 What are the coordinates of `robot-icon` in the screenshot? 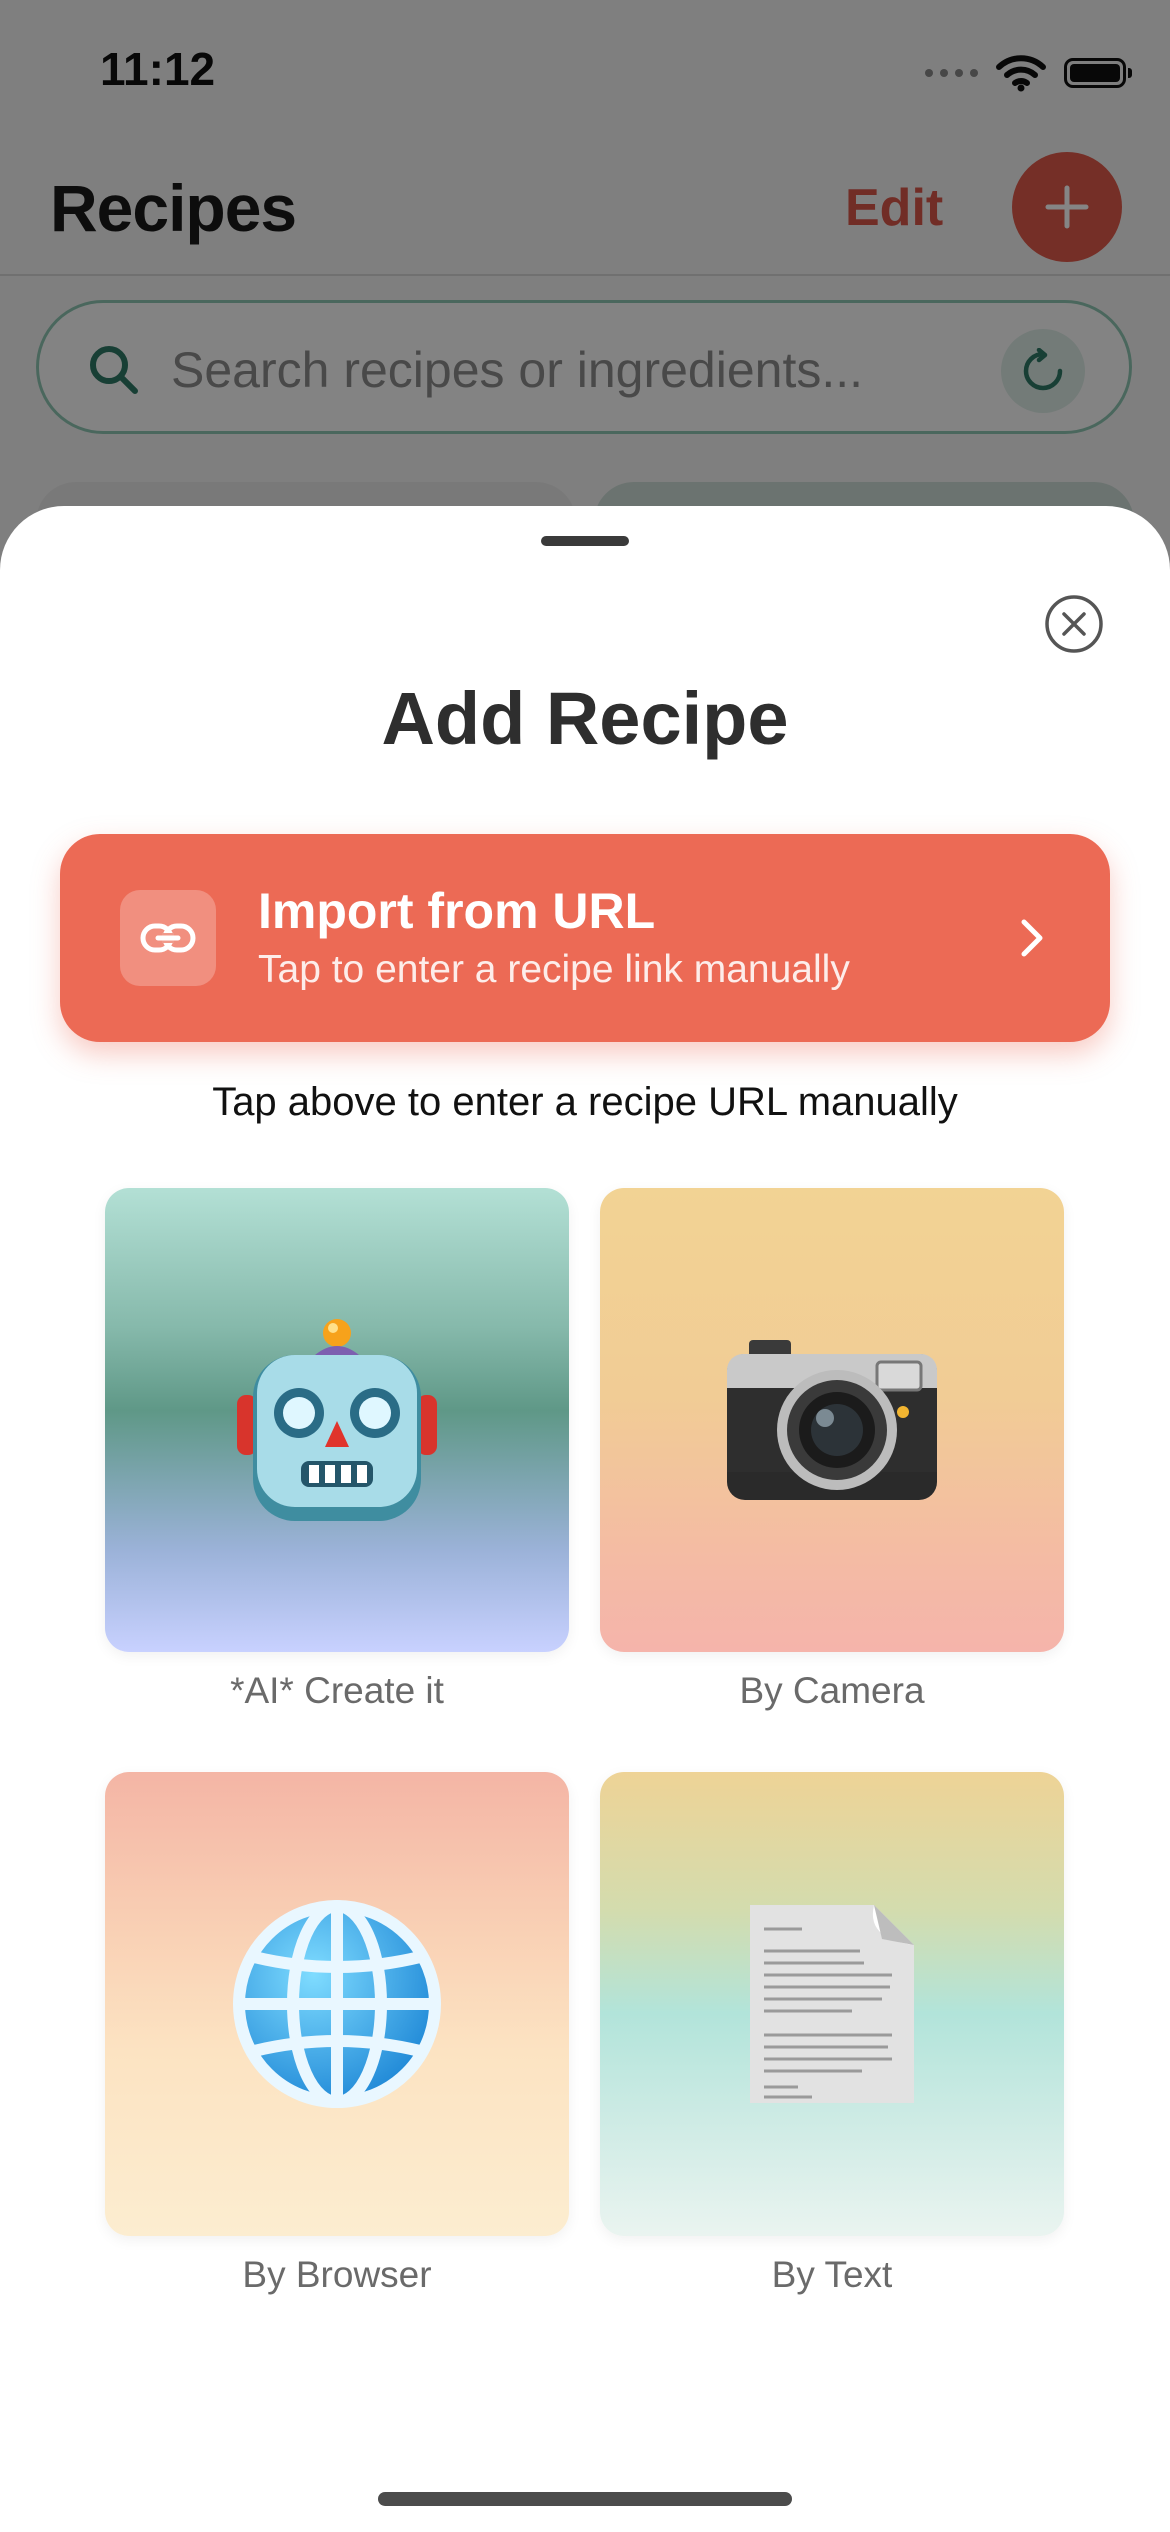 It's located at (337, 1420).